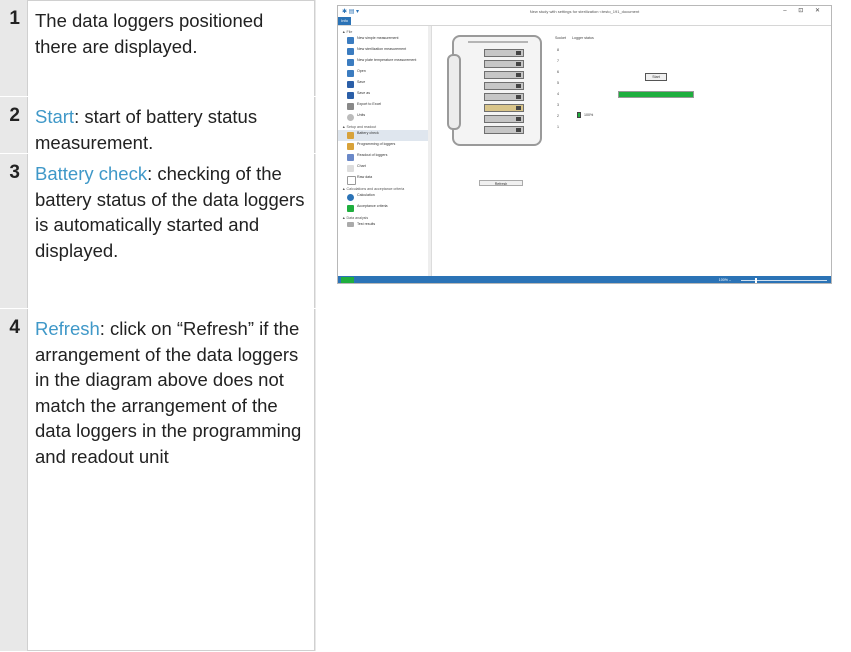  Describe the element at coordinates (383, 31) in the screenshot. I see `menu-section-file: ▲ File` at that location.